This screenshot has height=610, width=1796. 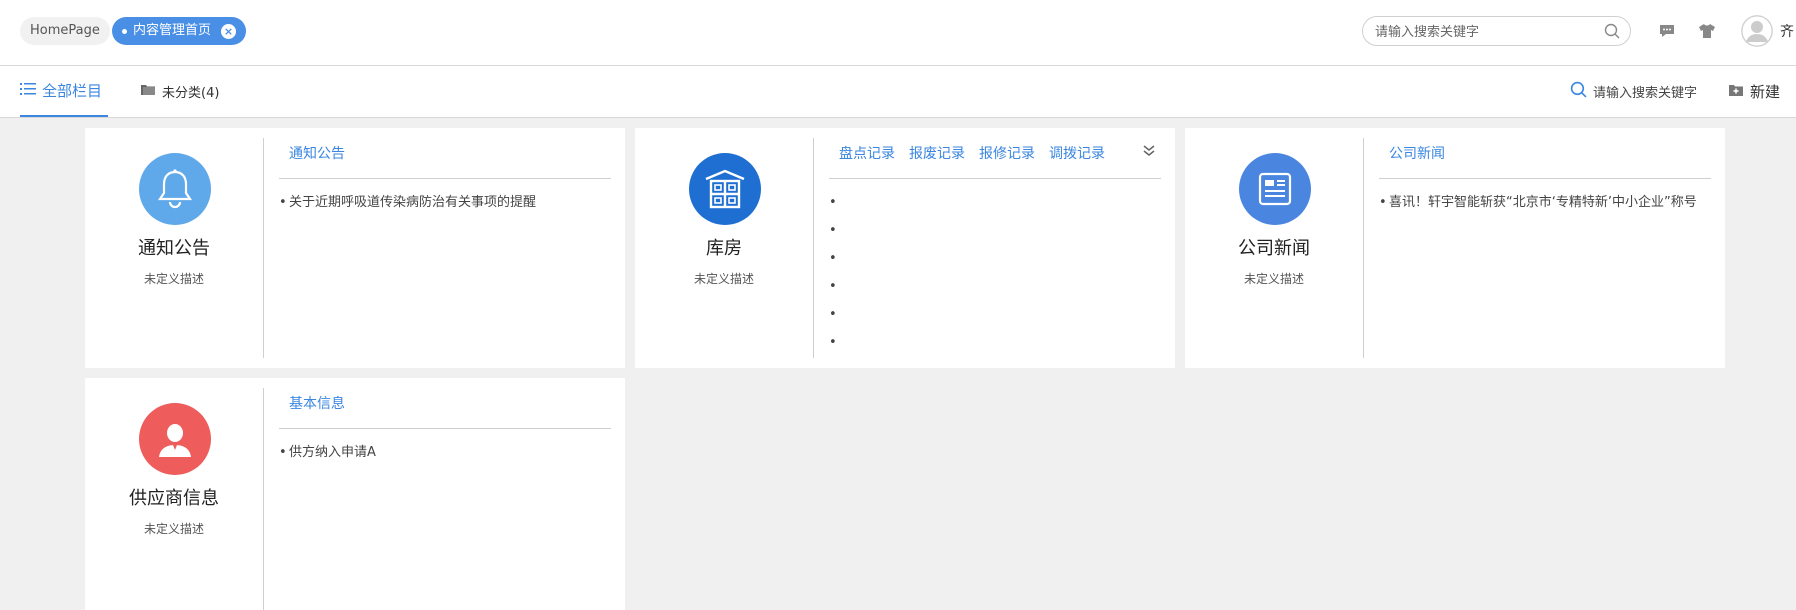 I want to click on new-button-label: 新建, so click(x=1765, y=92).